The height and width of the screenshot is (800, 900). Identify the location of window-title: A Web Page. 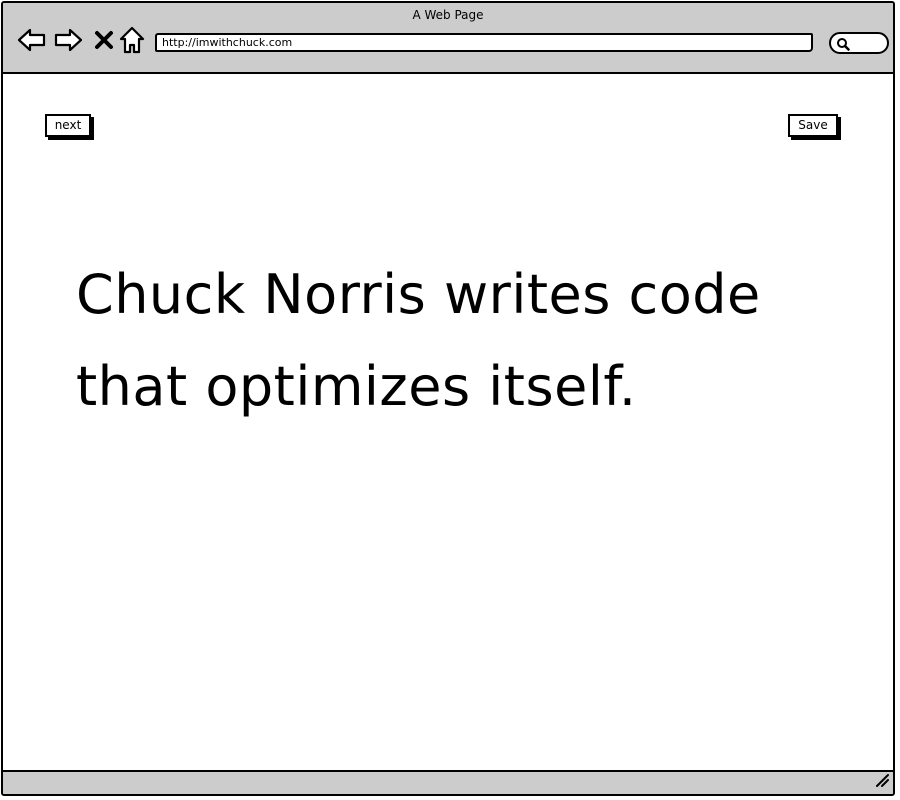
(448, 15).